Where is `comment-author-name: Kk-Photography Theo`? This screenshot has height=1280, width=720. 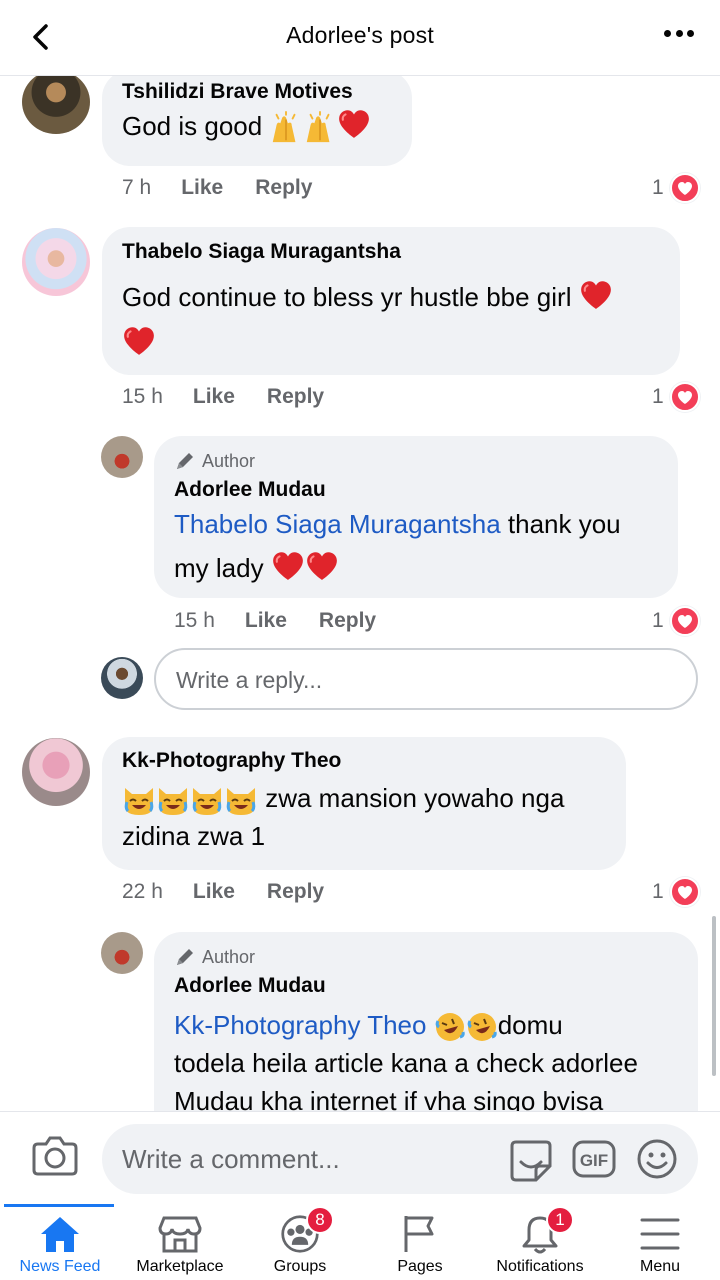
comment-author-name: Kk-Photography Theo is located at coordinates (364, 761).